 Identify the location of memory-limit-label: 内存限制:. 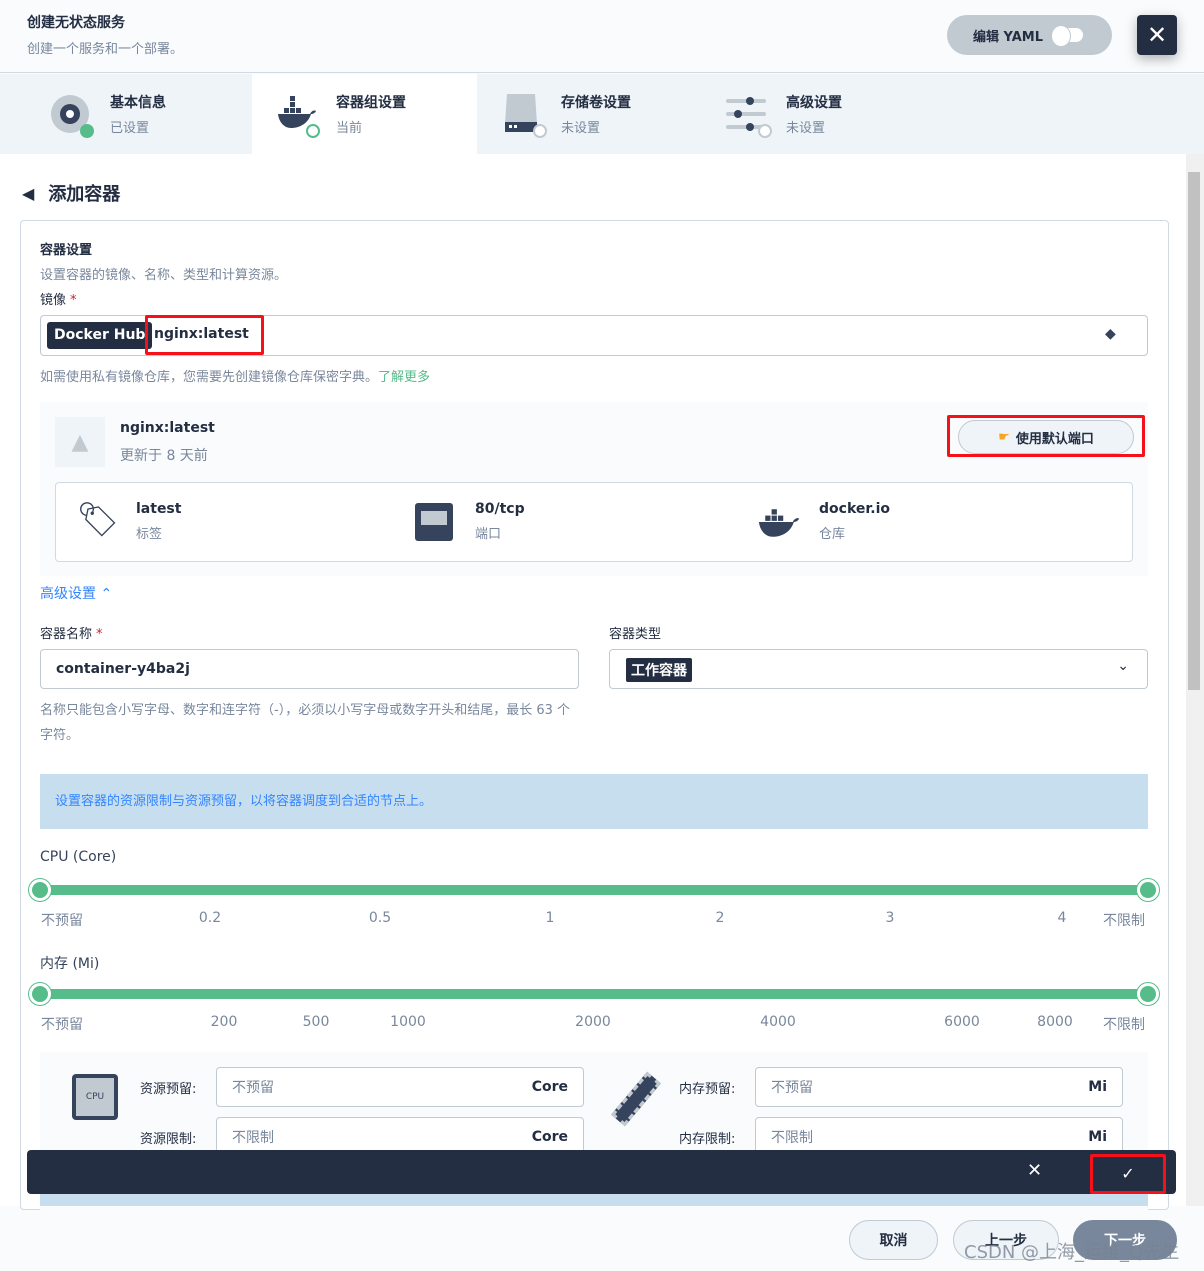
(707, 1139).